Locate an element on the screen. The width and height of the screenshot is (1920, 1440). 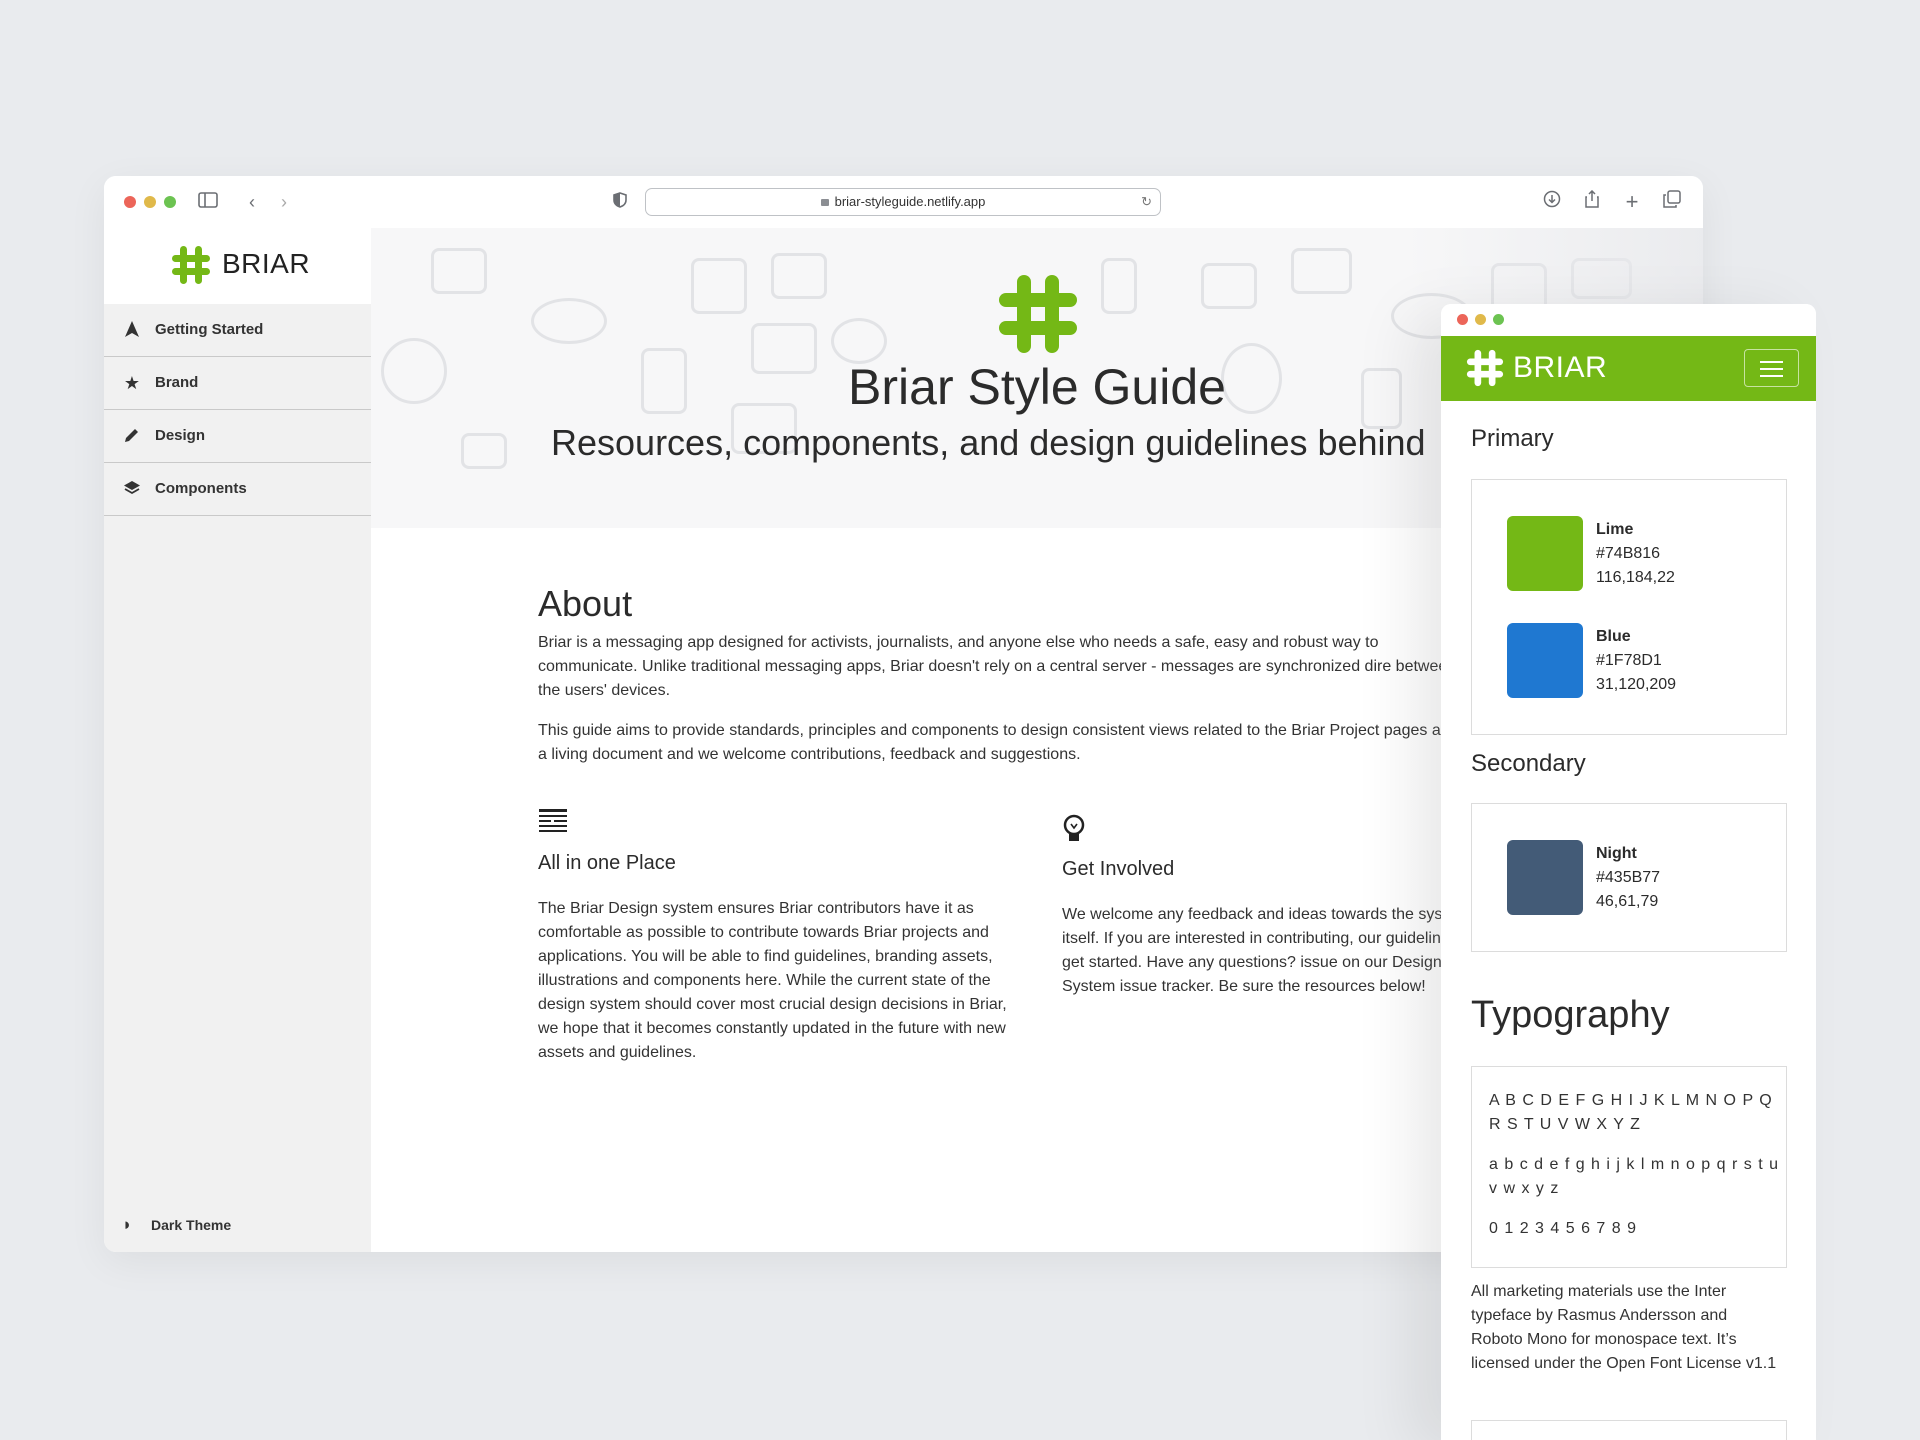
dark-theme-label: Dark Theme is located at coordinates (191, 1225).